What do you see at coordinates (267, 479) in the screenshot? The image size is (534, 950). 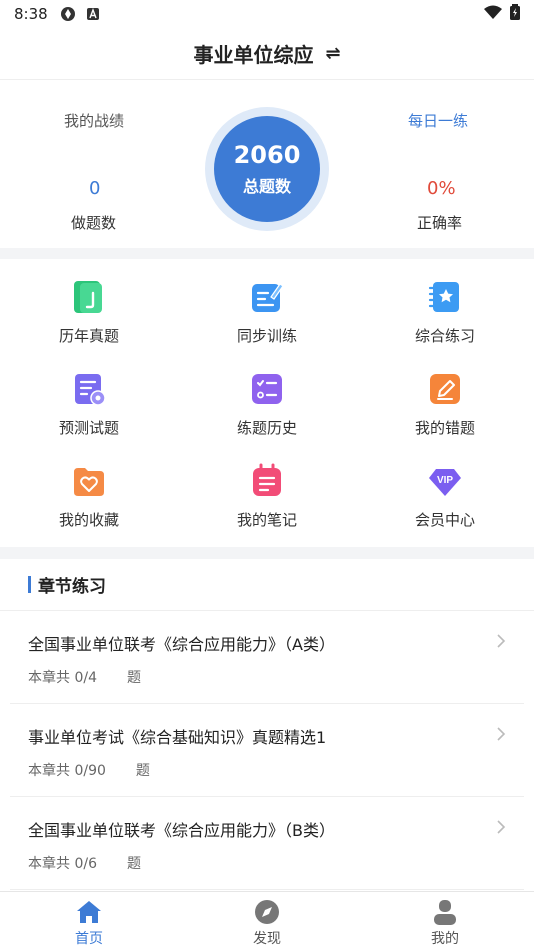 I see `pink-note-icon` at bounding box center [267, 479].